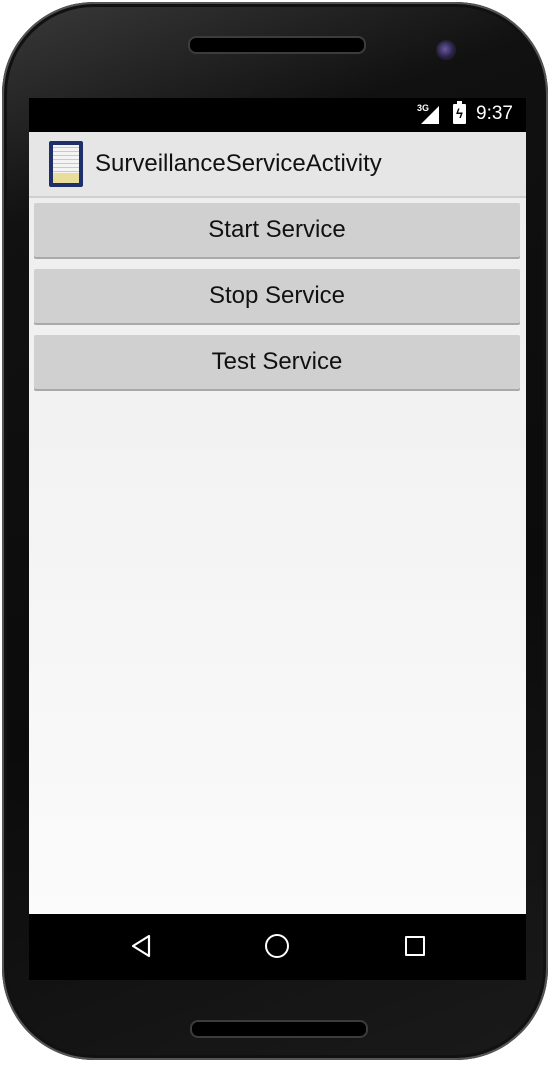  What do you see at coordinates (141, 946) in the screenshot?
I see `back-icon` at bounding box center [141, 946].